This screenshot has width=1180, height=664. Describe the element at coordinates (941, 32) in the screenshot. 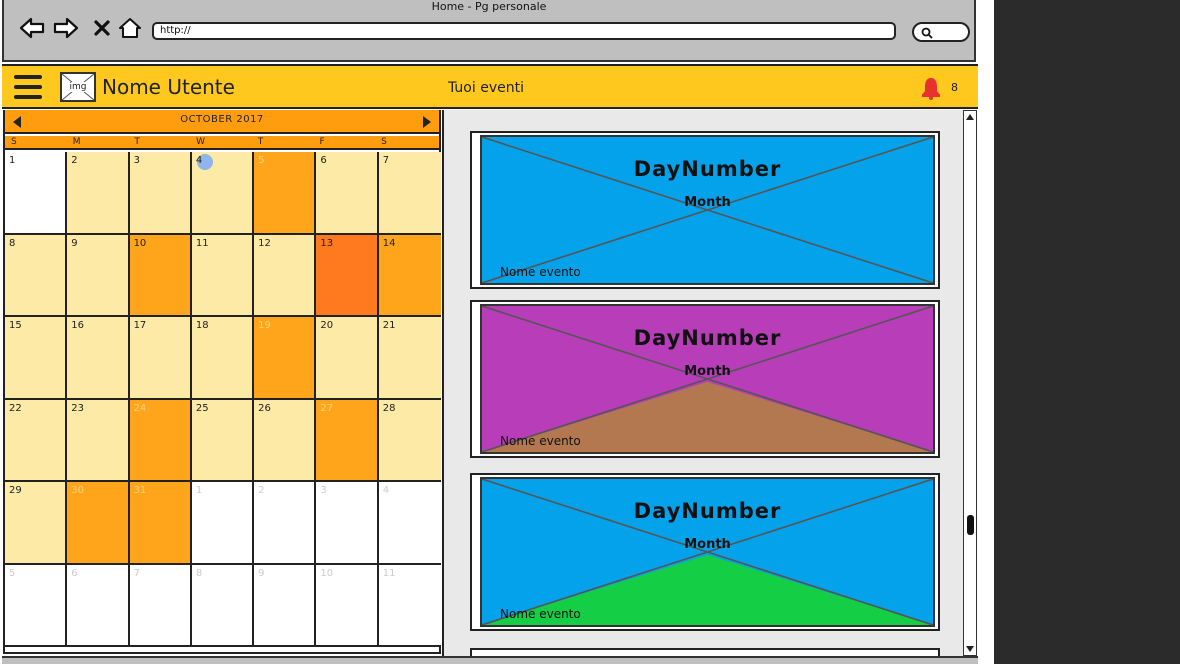

I see `browser-search-field` at that location.